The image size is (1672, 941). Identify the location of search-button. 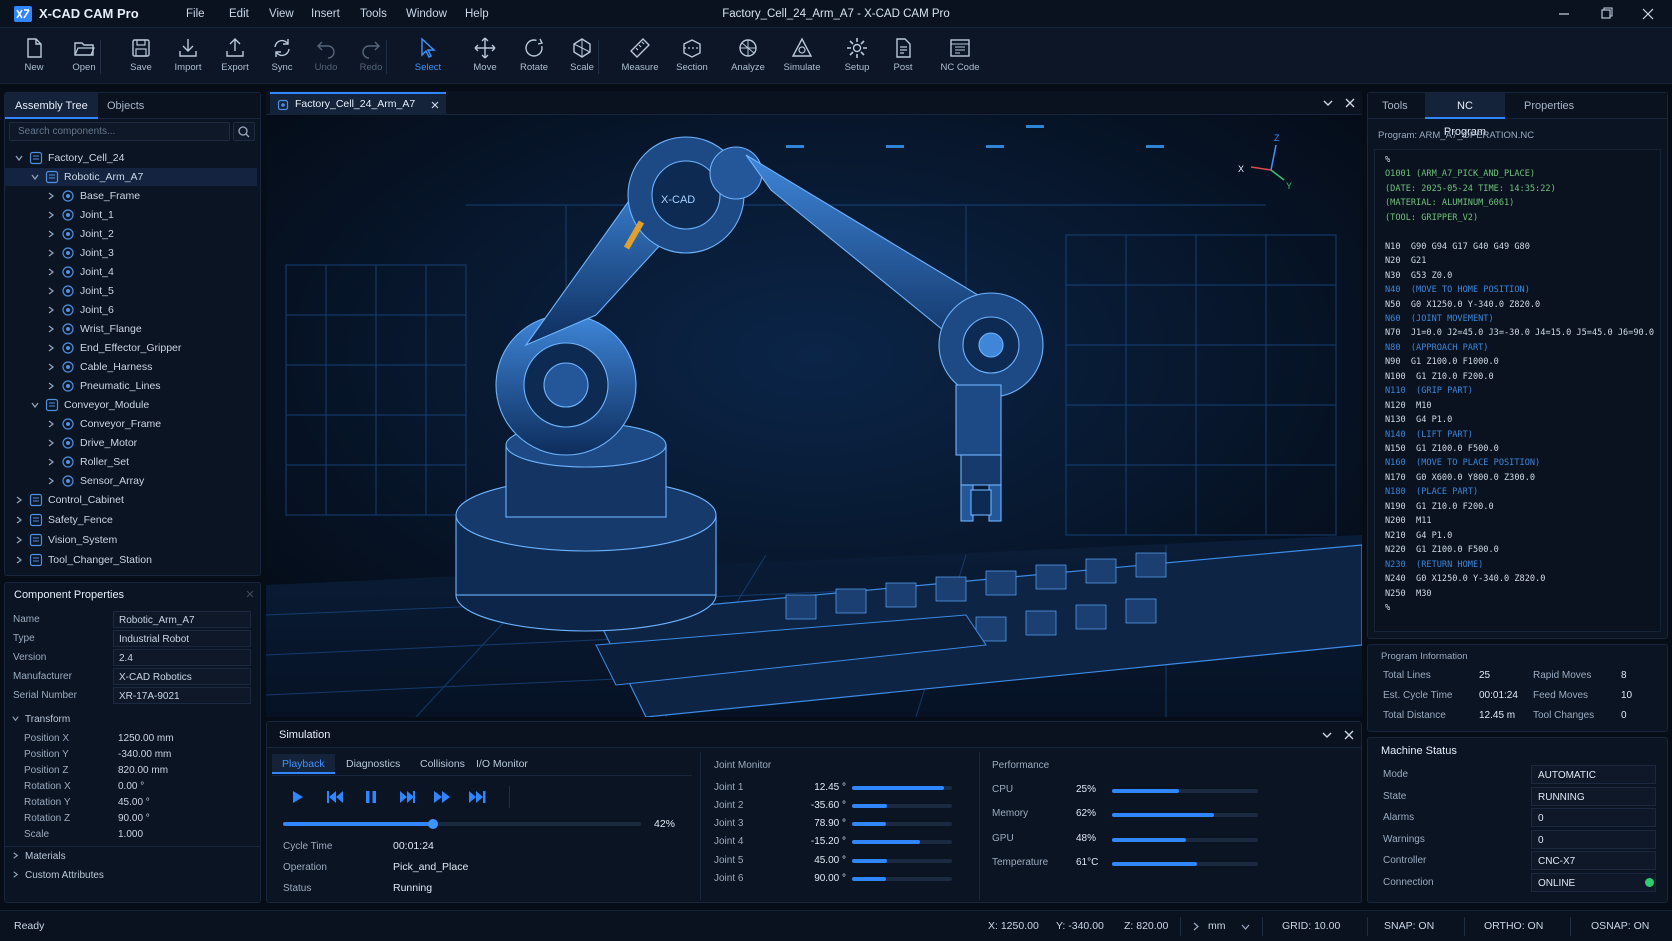
(244, 131).